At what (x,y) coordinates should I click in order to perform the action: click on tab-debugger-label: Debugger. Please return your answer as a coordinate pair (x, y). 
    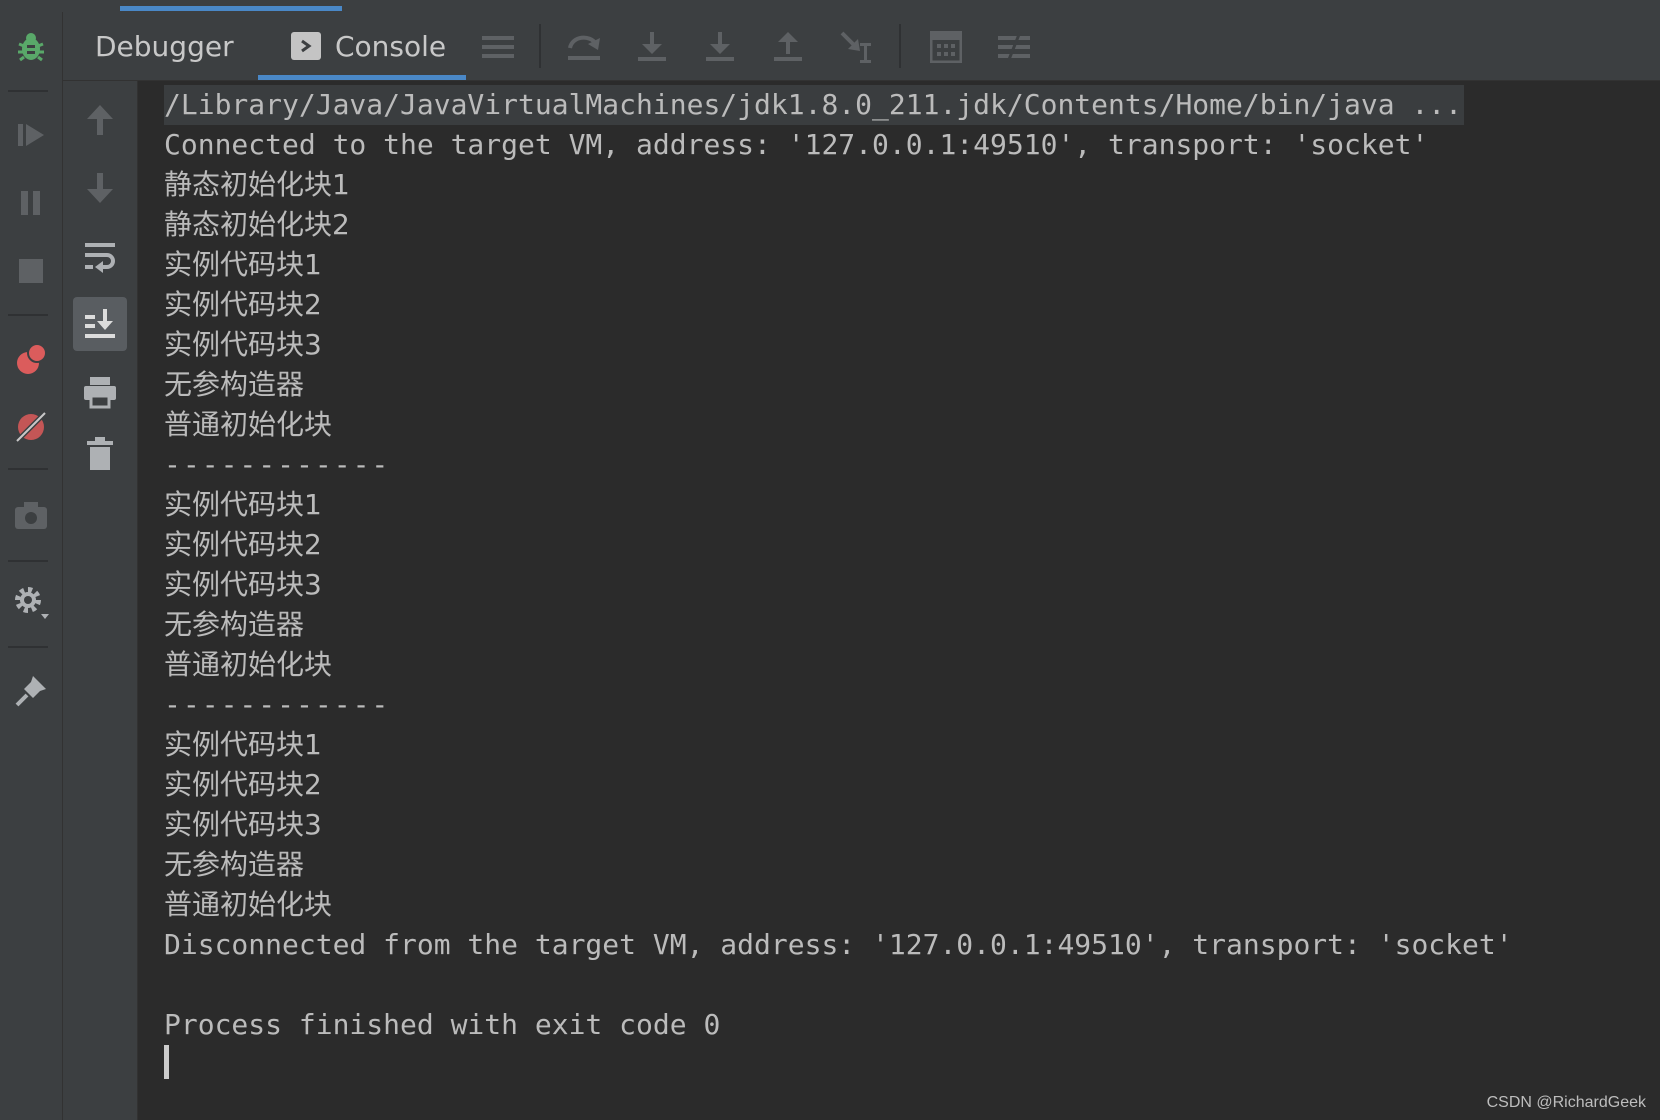
    Looking at the image, I should click on (164, 46).